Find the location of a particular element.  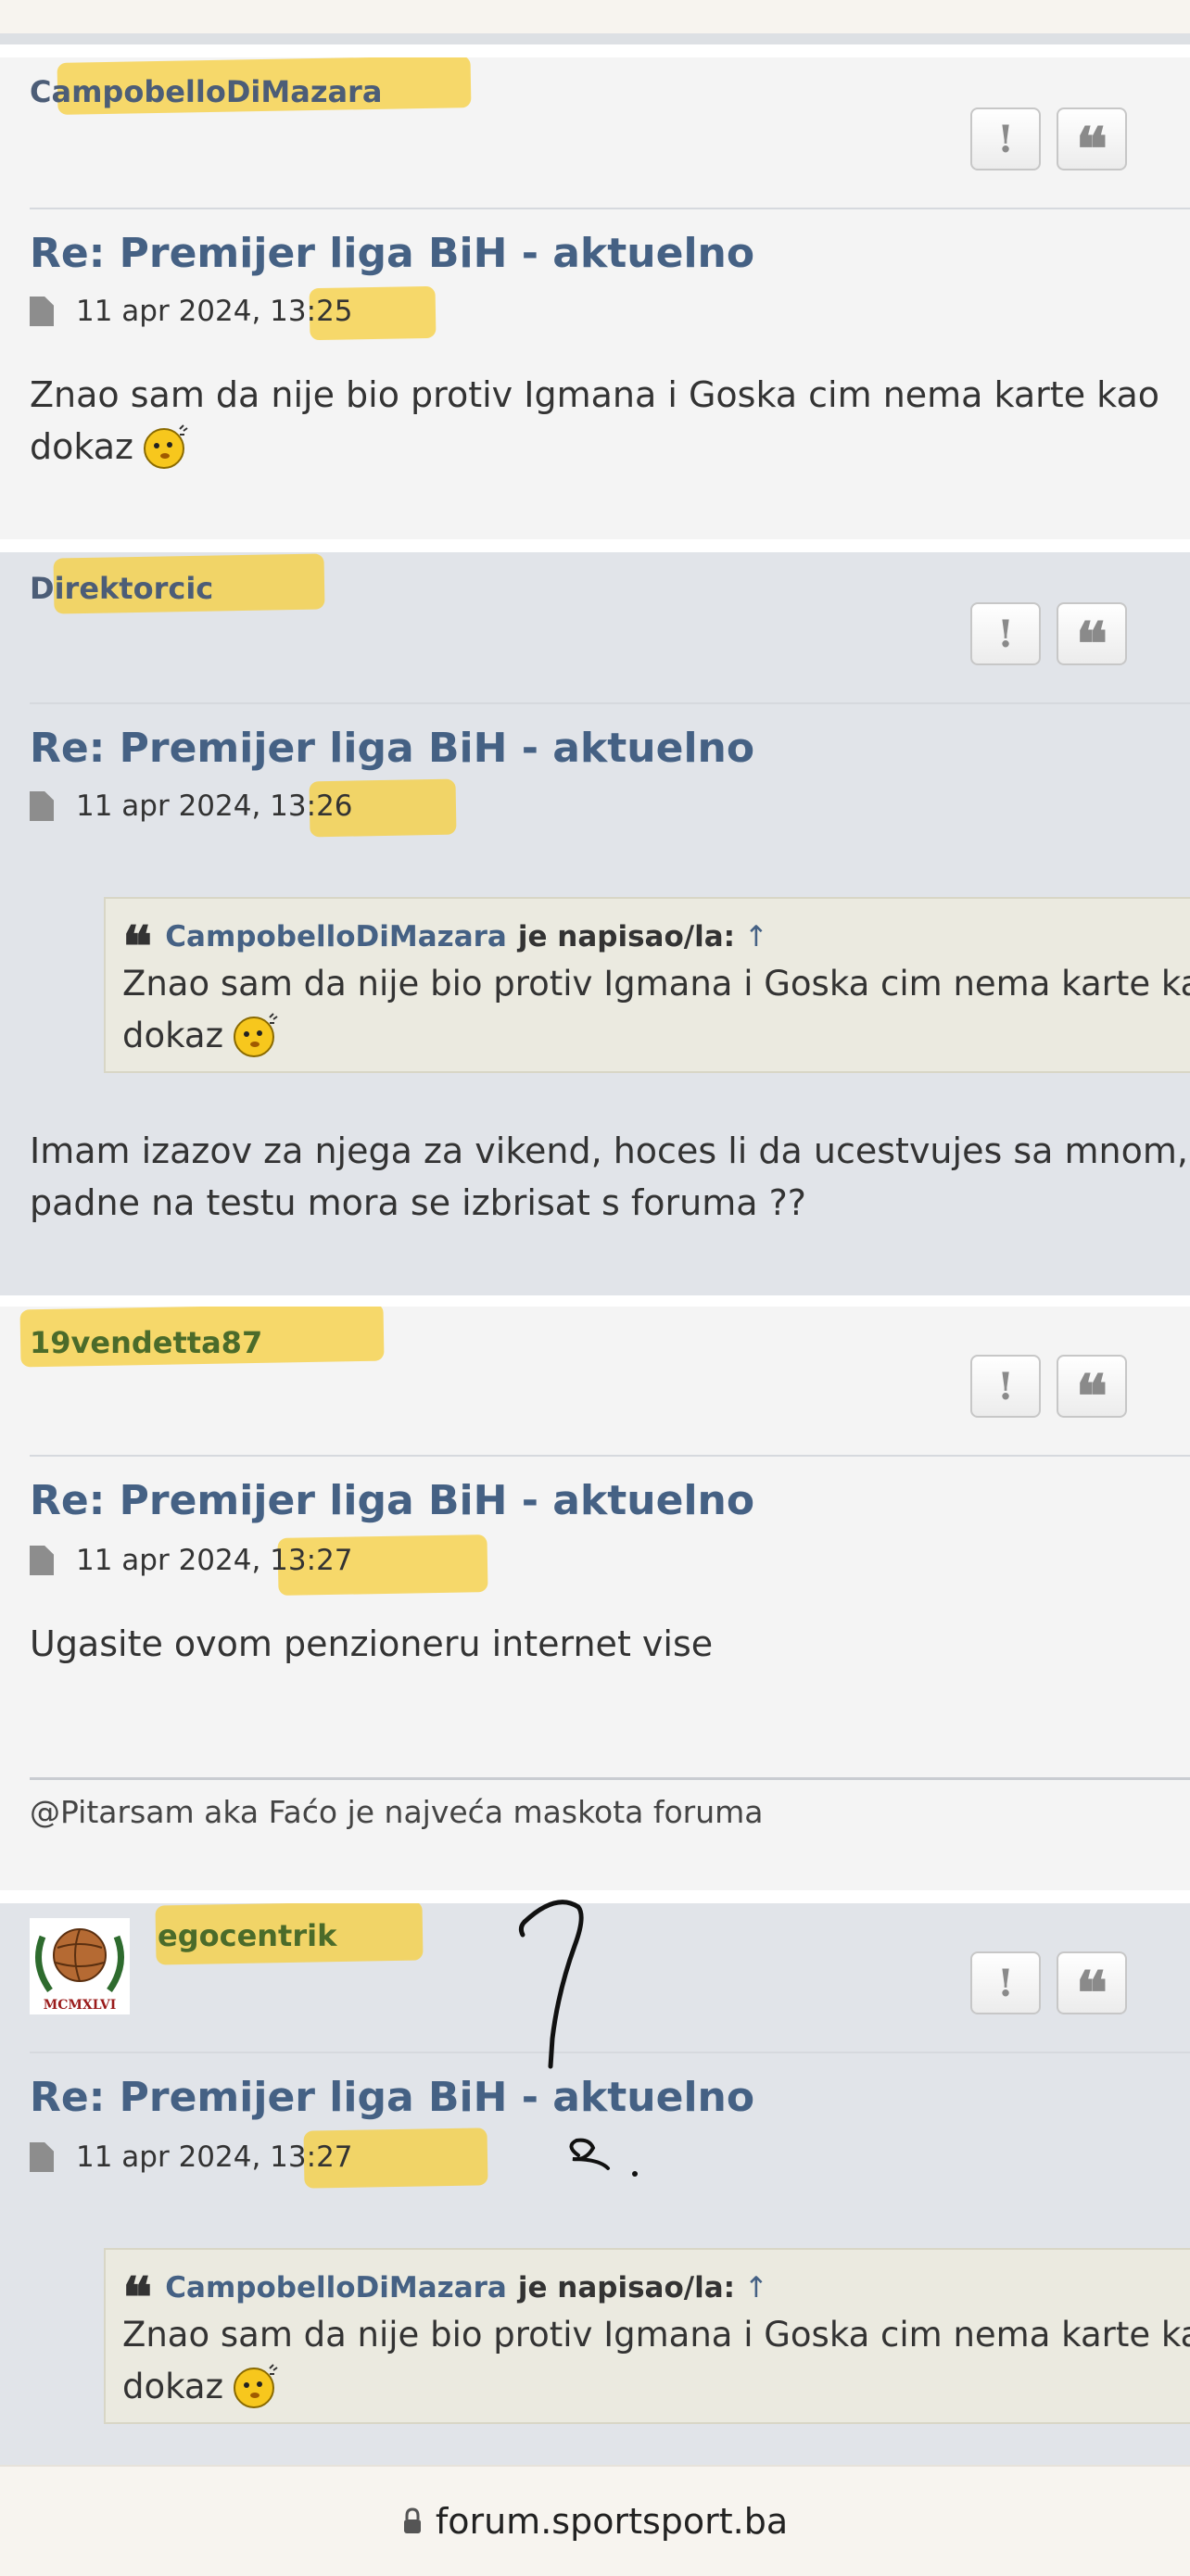

post-body: Ugasite ovom penzioneru internet vise is located at coordinates (371, 1644).